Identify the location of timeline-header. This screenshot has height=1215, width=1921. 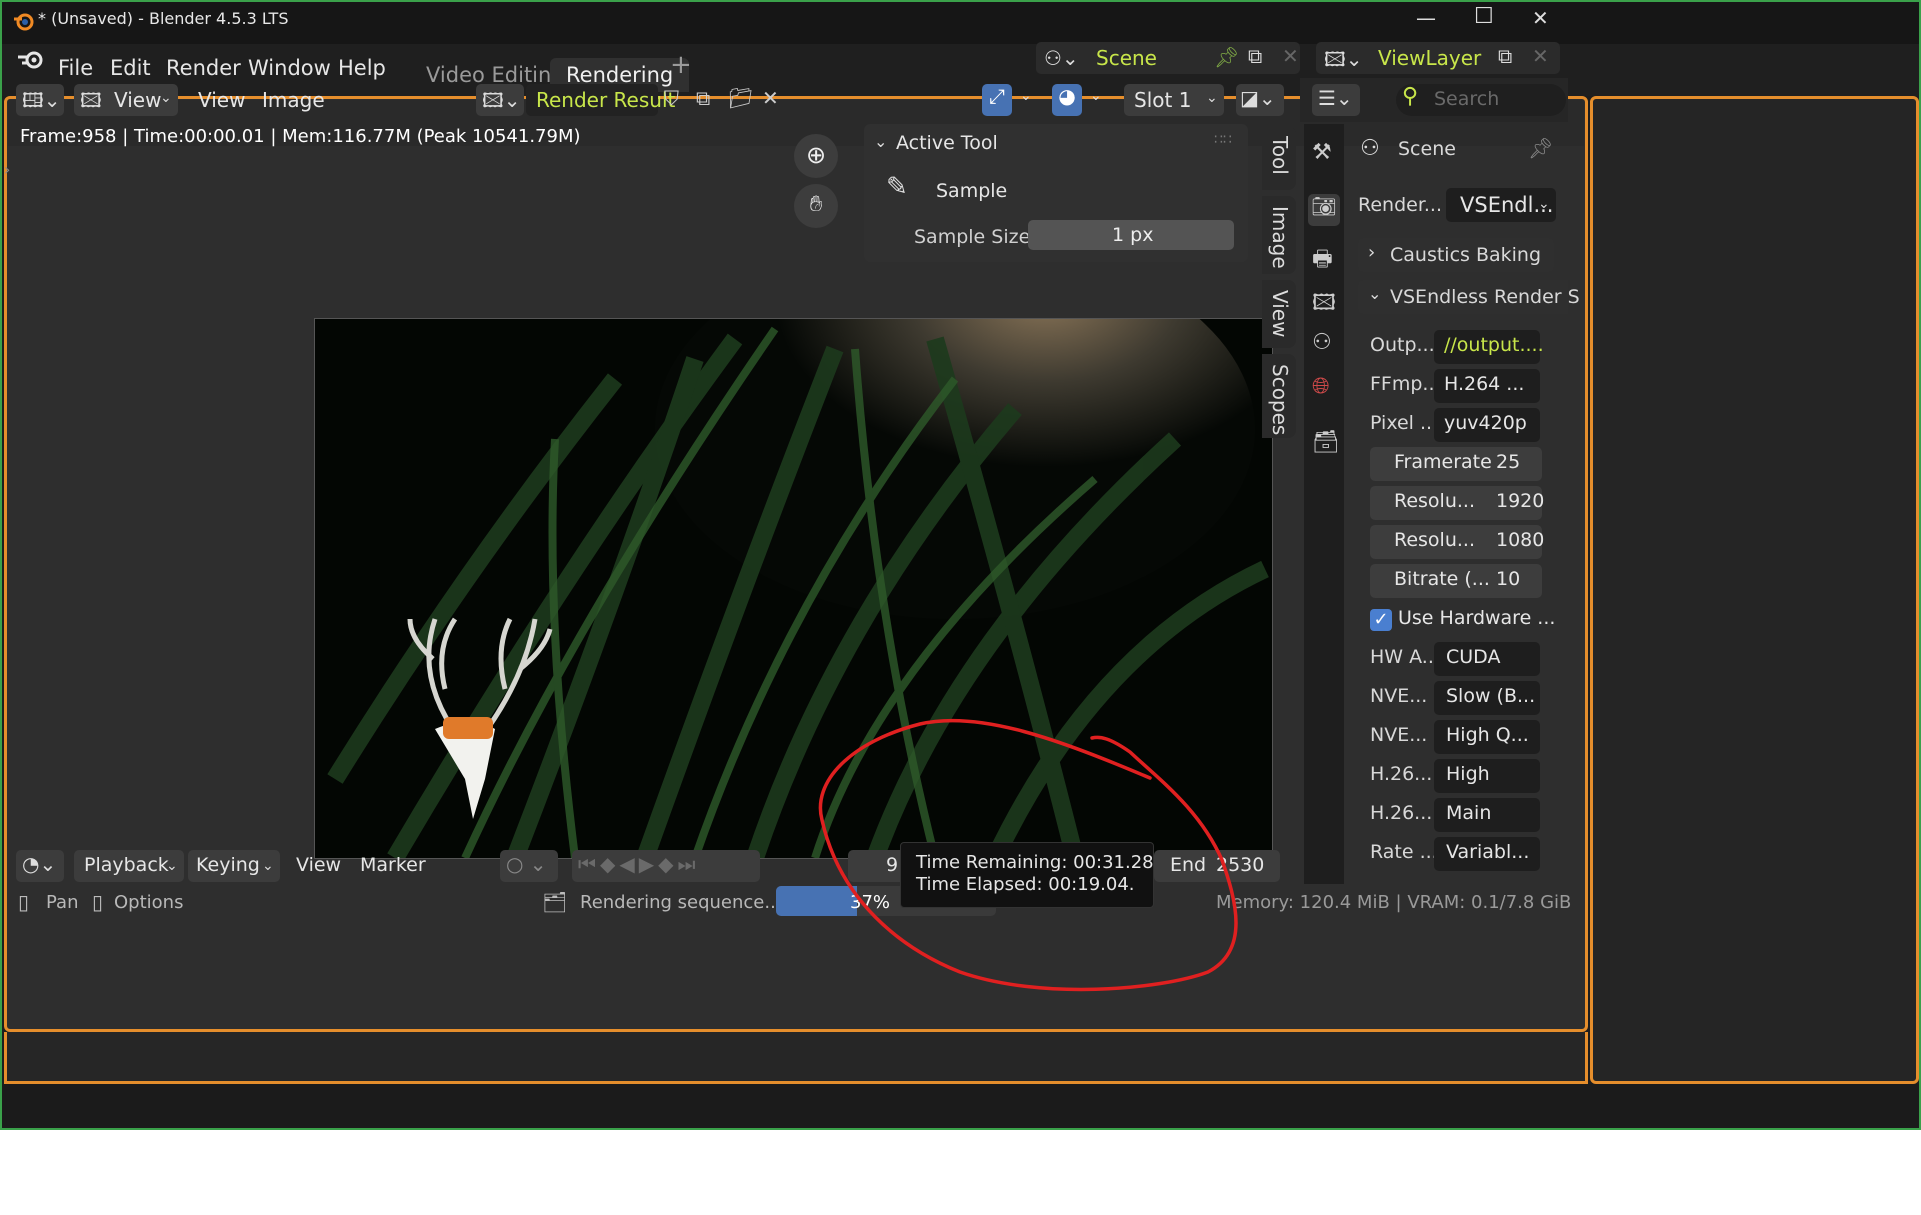
(796, 1058).